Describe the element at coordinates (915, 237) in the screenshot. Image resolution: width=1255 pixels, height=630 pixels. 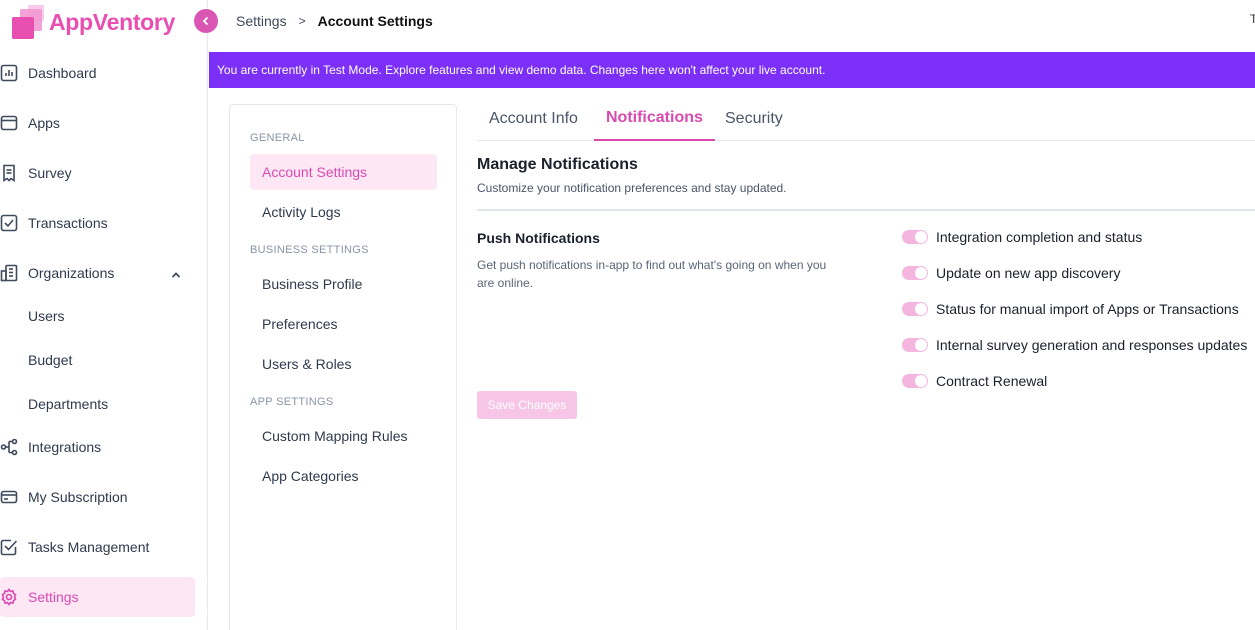
I see `toggle-integration-completion` at that location.